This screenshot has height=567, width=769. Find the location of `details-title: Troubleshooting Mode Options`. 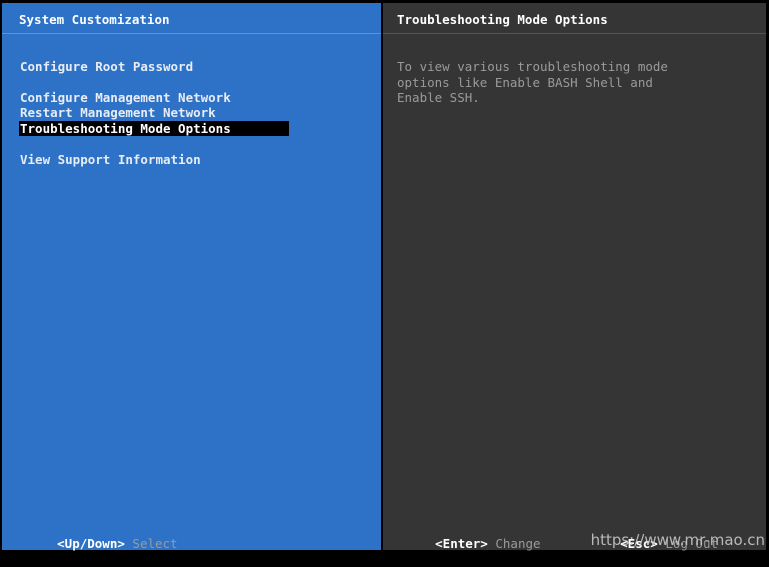

details-title: Troubleshooting Mode Options is located at coordinates (502, 19).